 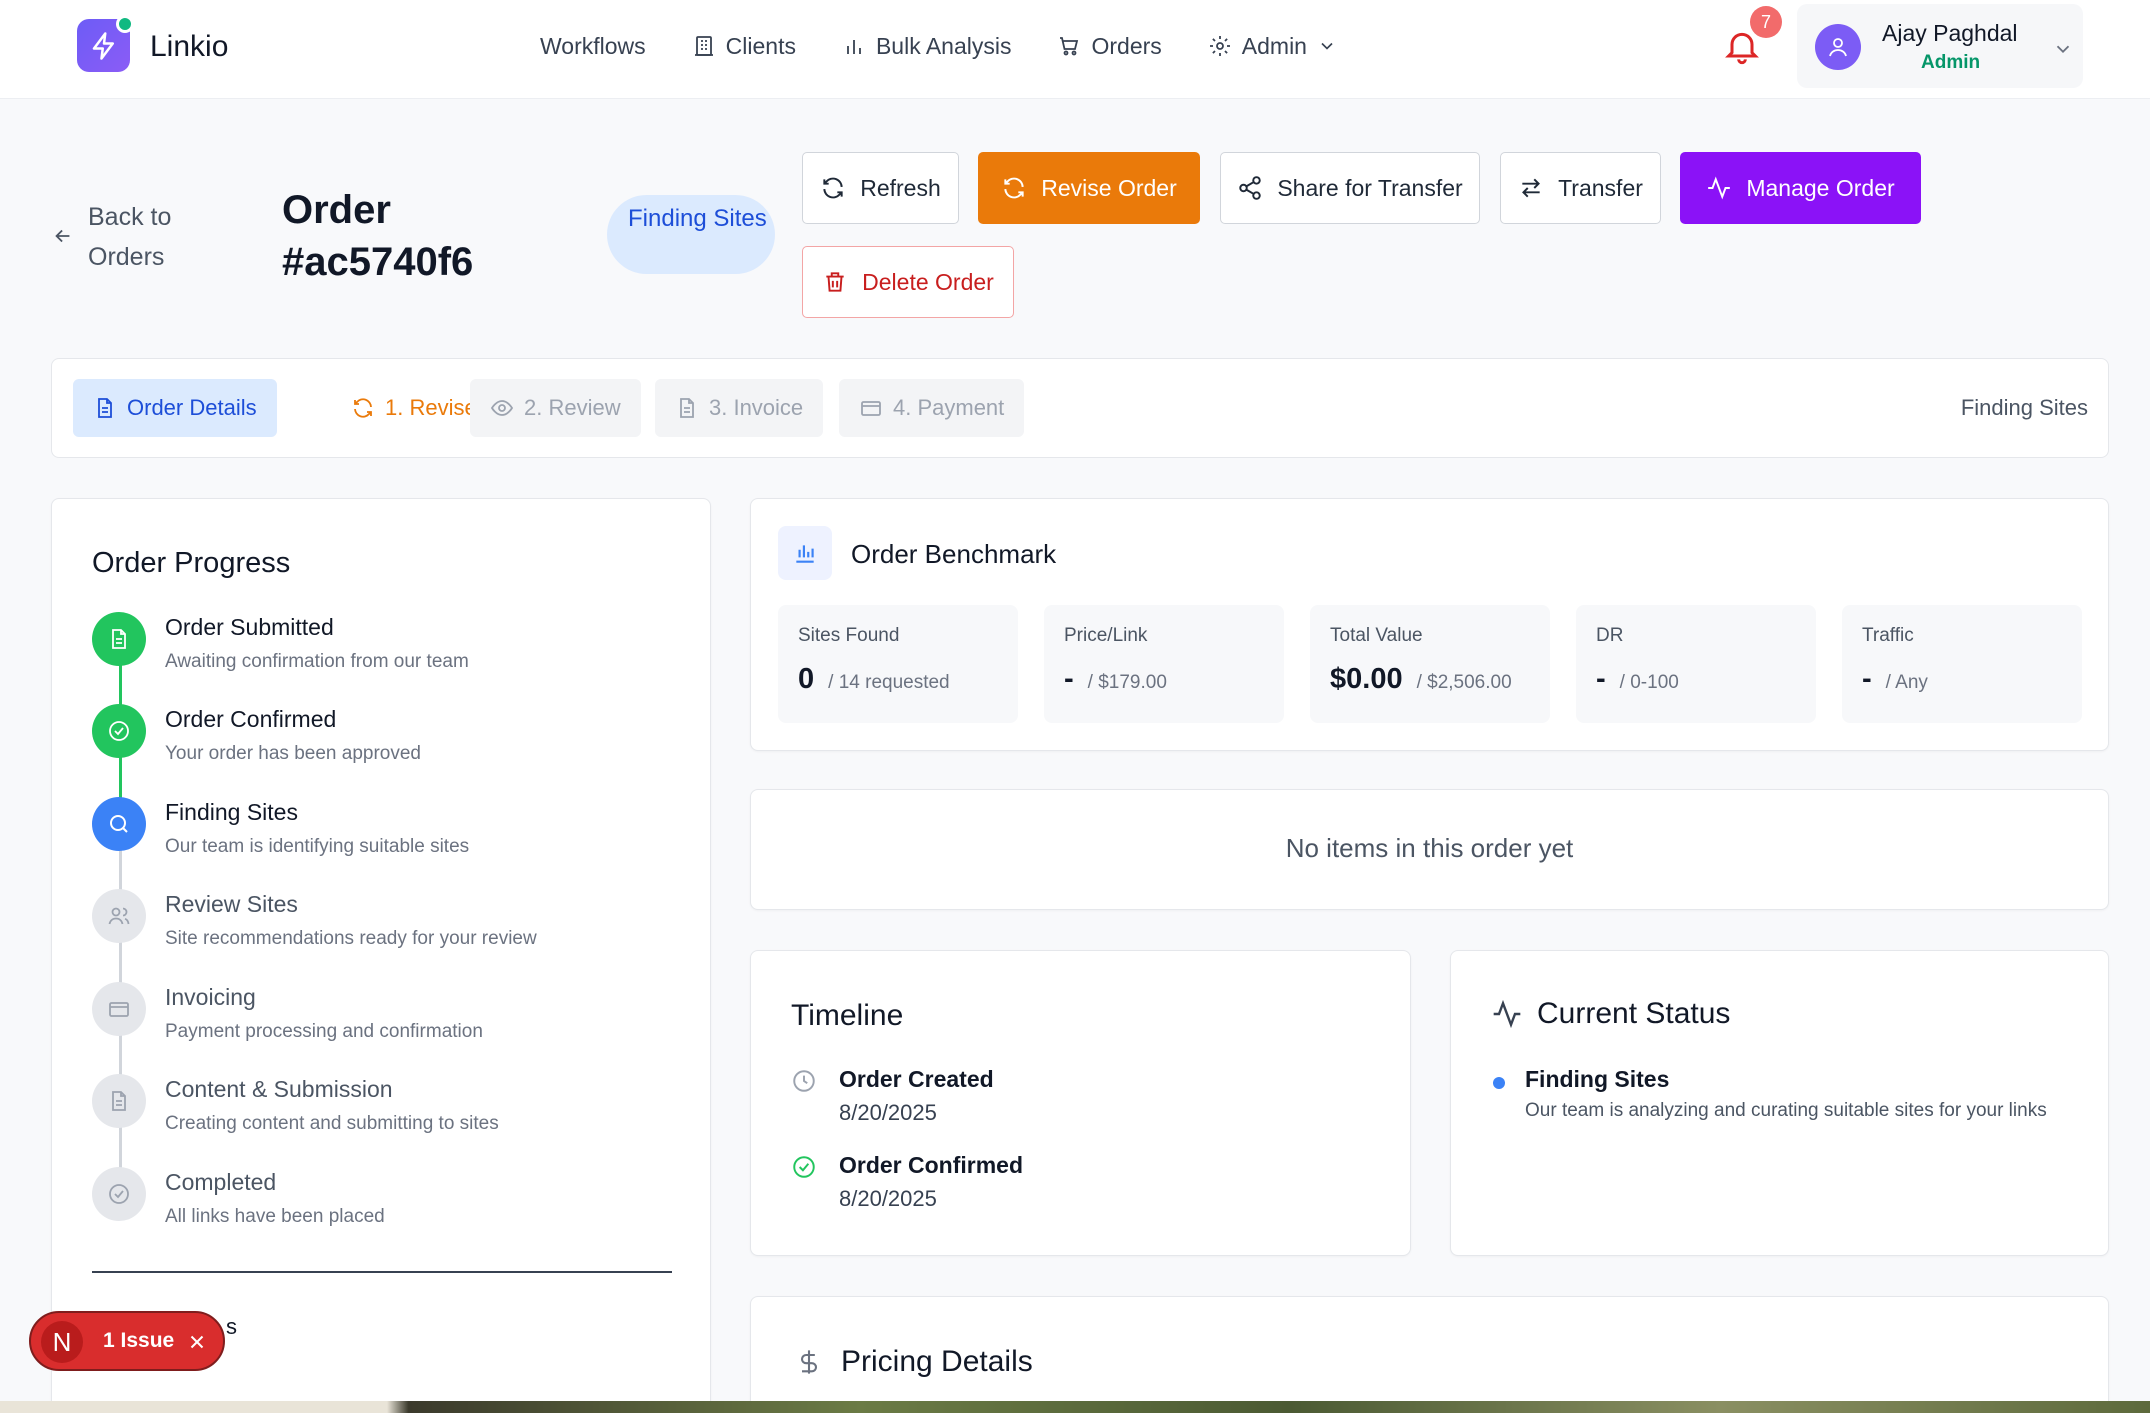 I want to click on nav-bulk-analysis-label: Bulk Analysis, so click(x=943, y=45).